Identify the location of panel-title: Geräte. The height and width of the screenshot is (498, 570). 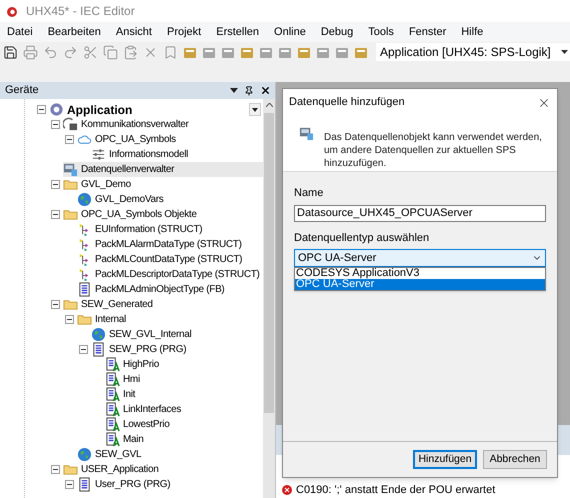
(22, 90).